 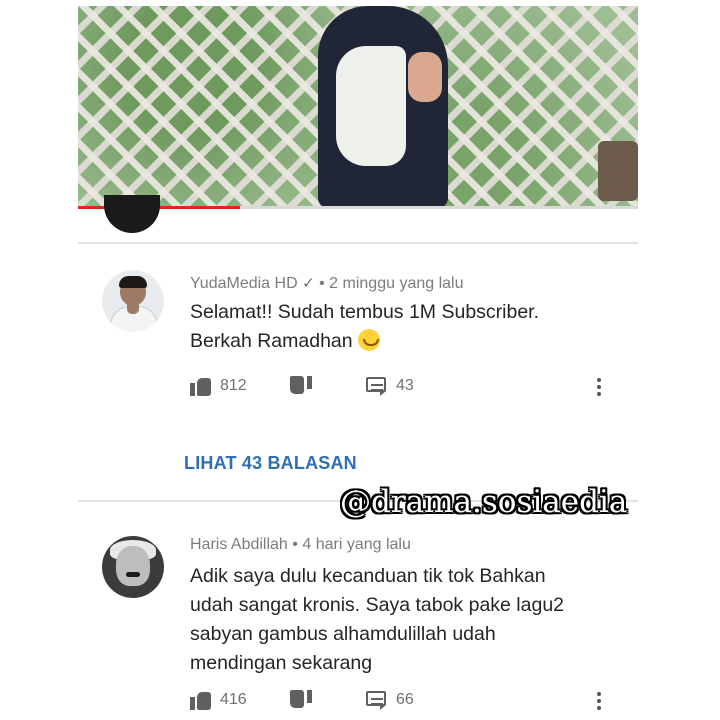 I want to click on comment-avatar-yudamedia, so click(x=133, y=301).